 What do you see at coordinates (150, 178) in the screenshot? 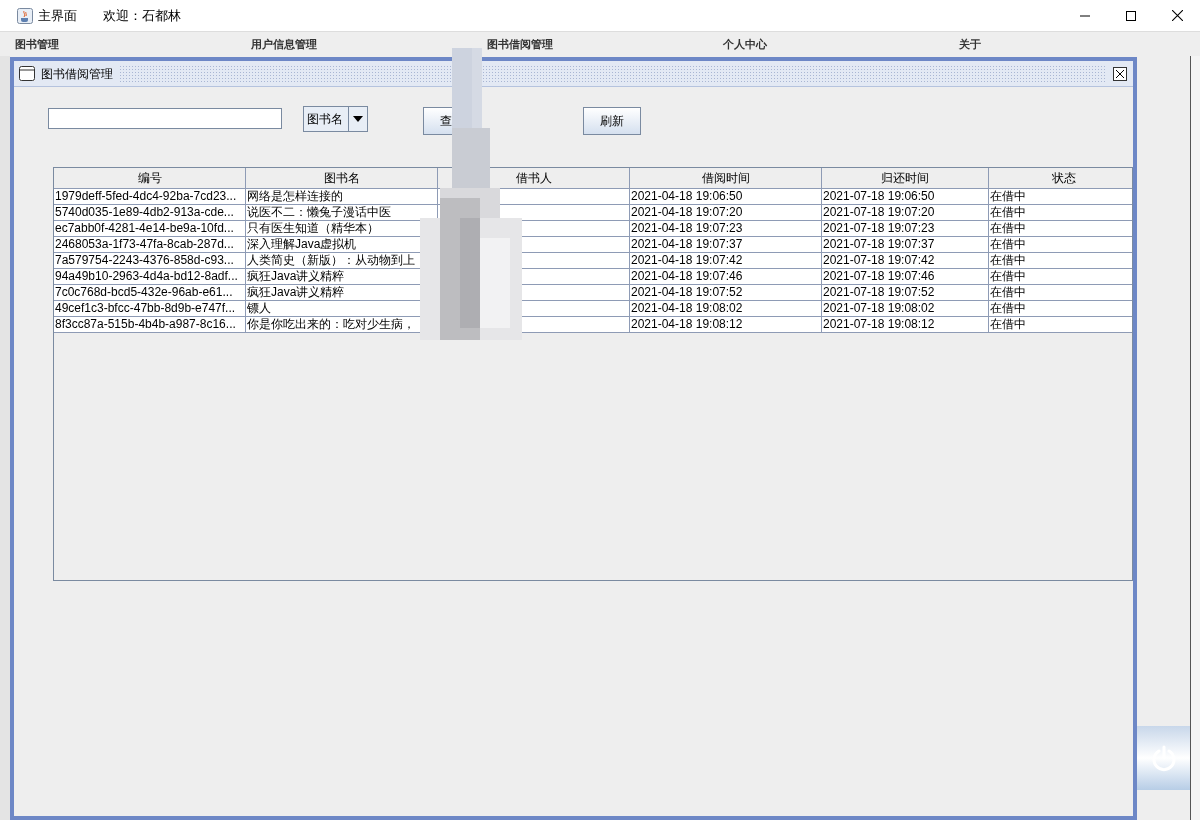
I see `column-header: 编号` at bounding box center [150, 178].